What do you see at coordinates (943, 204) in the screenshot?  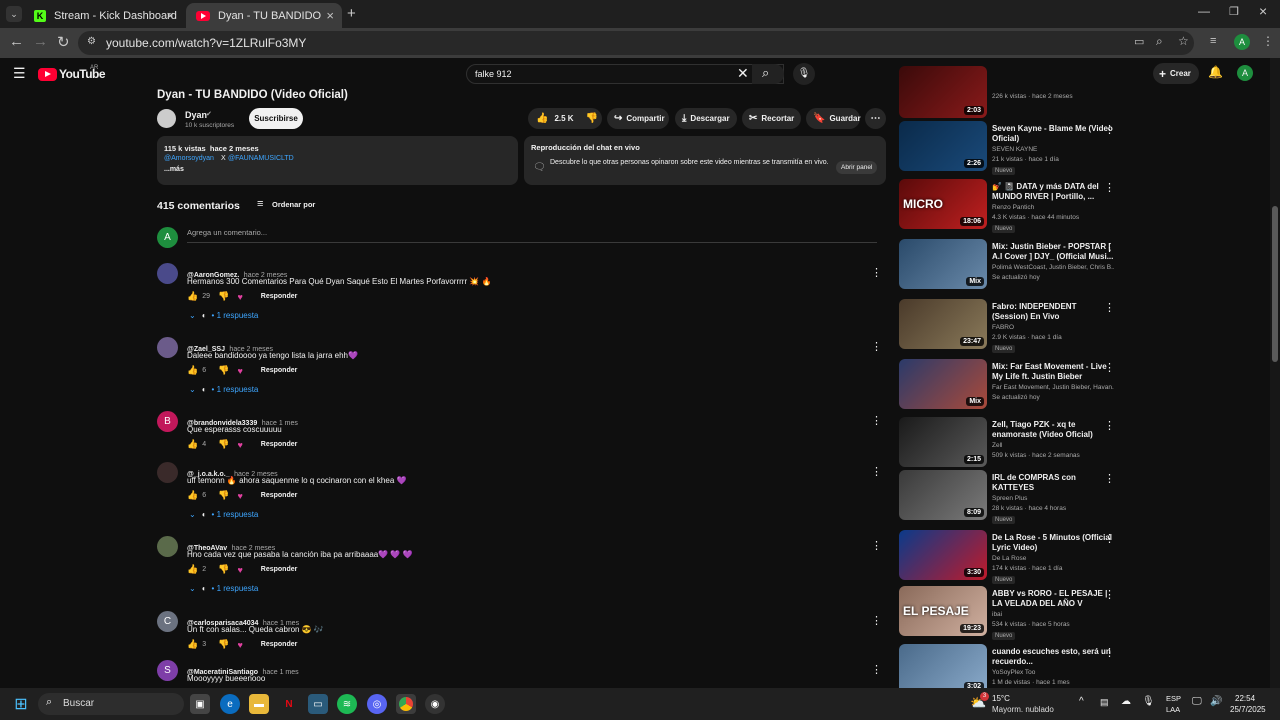 I see `sidebar-video-thumbnail: MICRO 18:06` at bounding box center [943, 204].